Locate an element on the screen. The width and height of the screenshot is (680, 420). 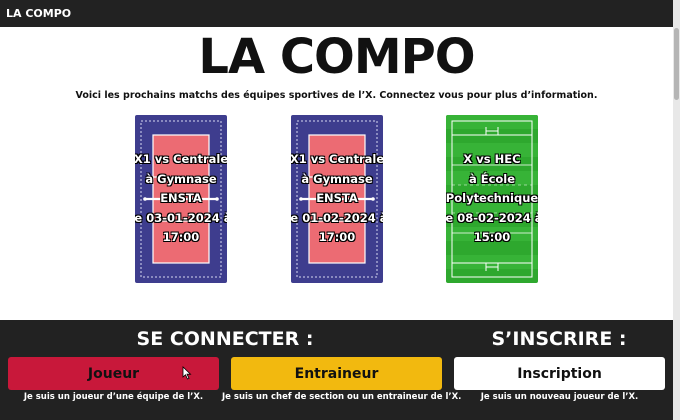
scrollbar is located at coordinates (676, 210).